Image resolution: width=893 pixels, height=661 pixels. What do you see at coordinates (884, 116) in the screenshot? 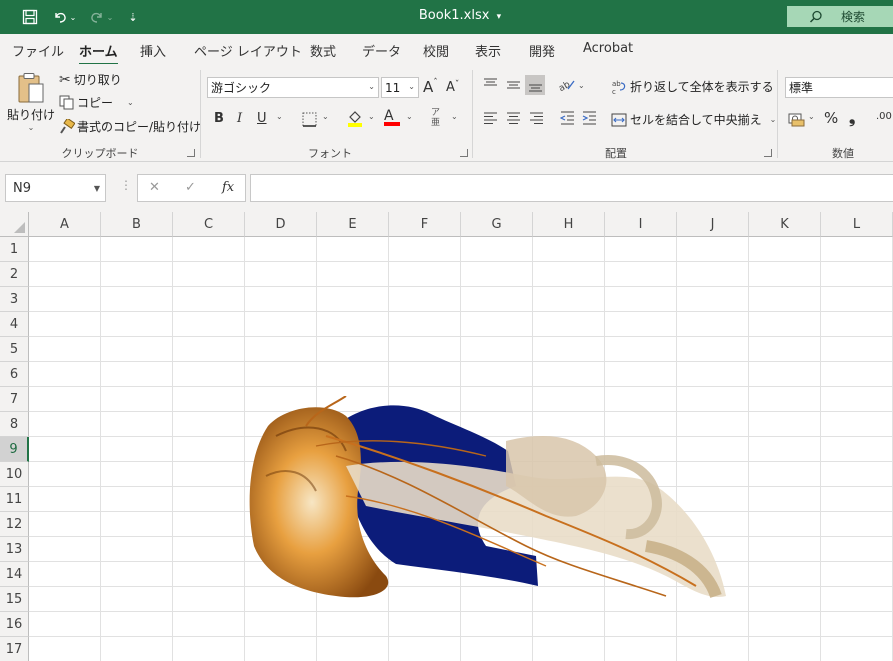
I see `increase-decimal-button: .00` at bounding box center [884, 116].